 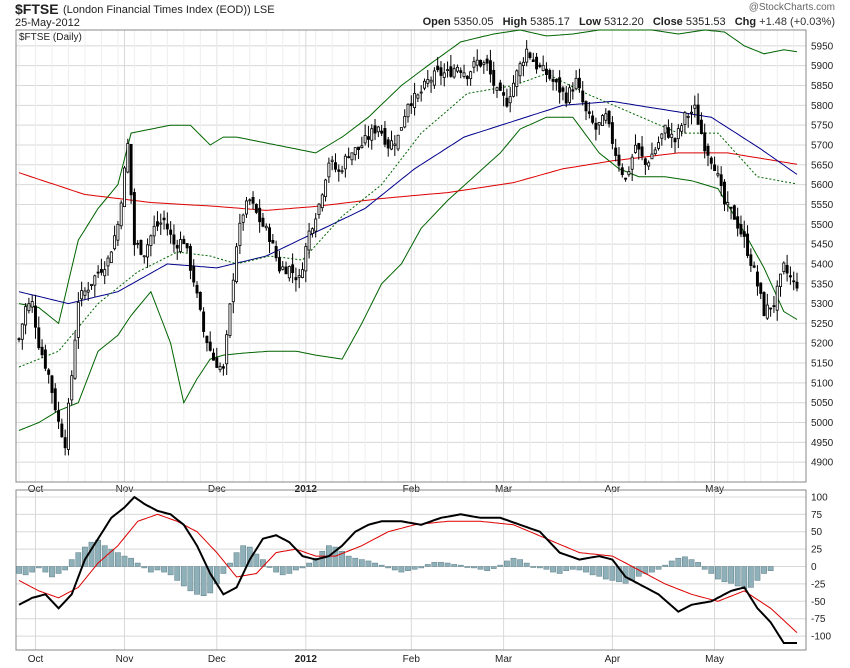 What do you see at coordinates (504, 659) in the screenshot?
I see `x-tick-label: Mar` at bounding box center [504, 659].